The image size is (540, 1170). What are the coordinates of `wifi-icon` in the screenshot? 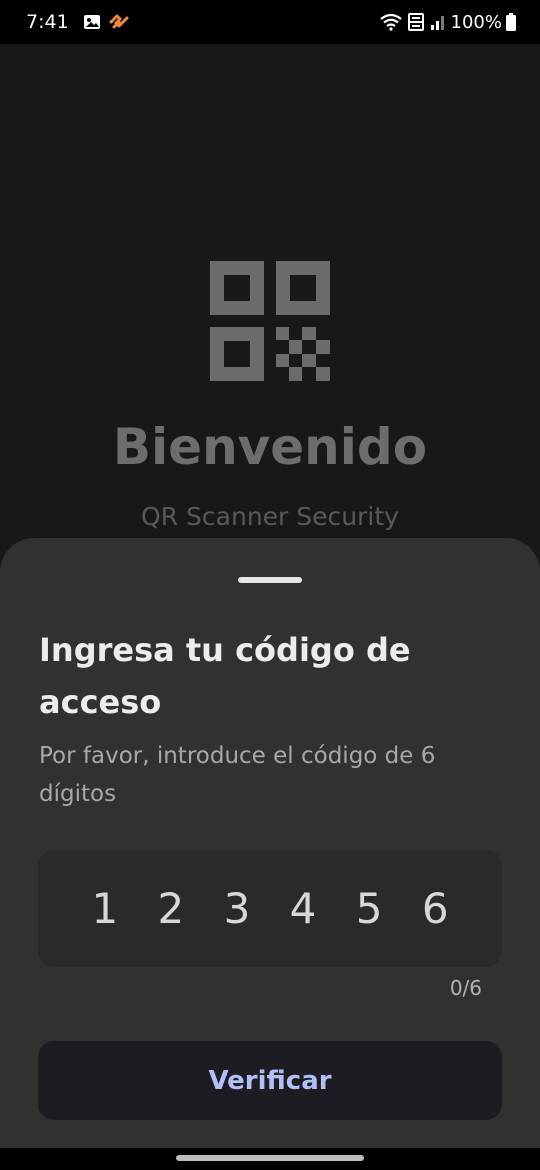 It's located at (391, 22).